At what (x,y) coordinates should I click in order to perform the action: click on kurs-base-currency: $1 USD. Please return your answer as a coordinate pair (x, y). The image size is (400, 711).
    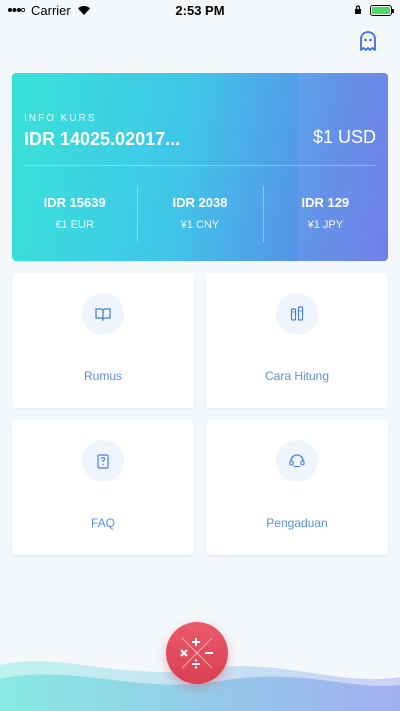
    Looking at the image, I should click on (344, 137).